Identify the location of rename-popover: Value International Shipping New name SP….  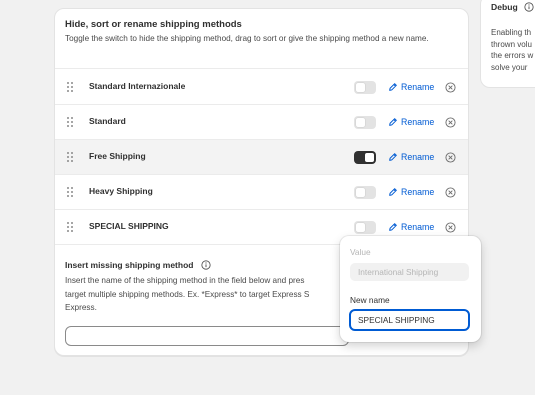
(410, 289).